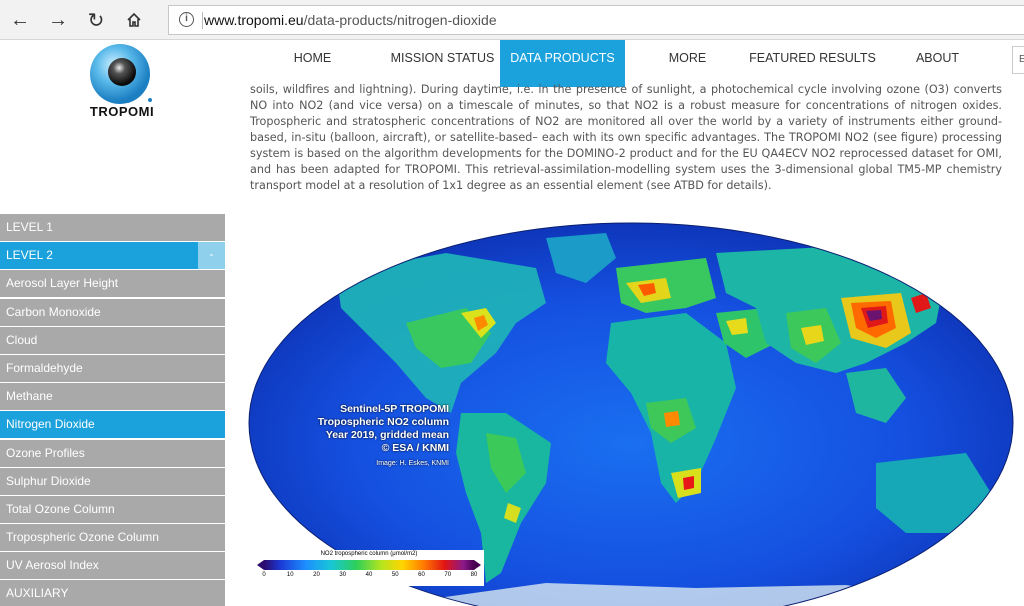 Image resolution: width=1024 pixels, height=606 pixels. Describe the element at coordinates (112, 453) in the screenshot. I see `sidebar-item-ozone-profiles: Ozone Profiles` at that location.